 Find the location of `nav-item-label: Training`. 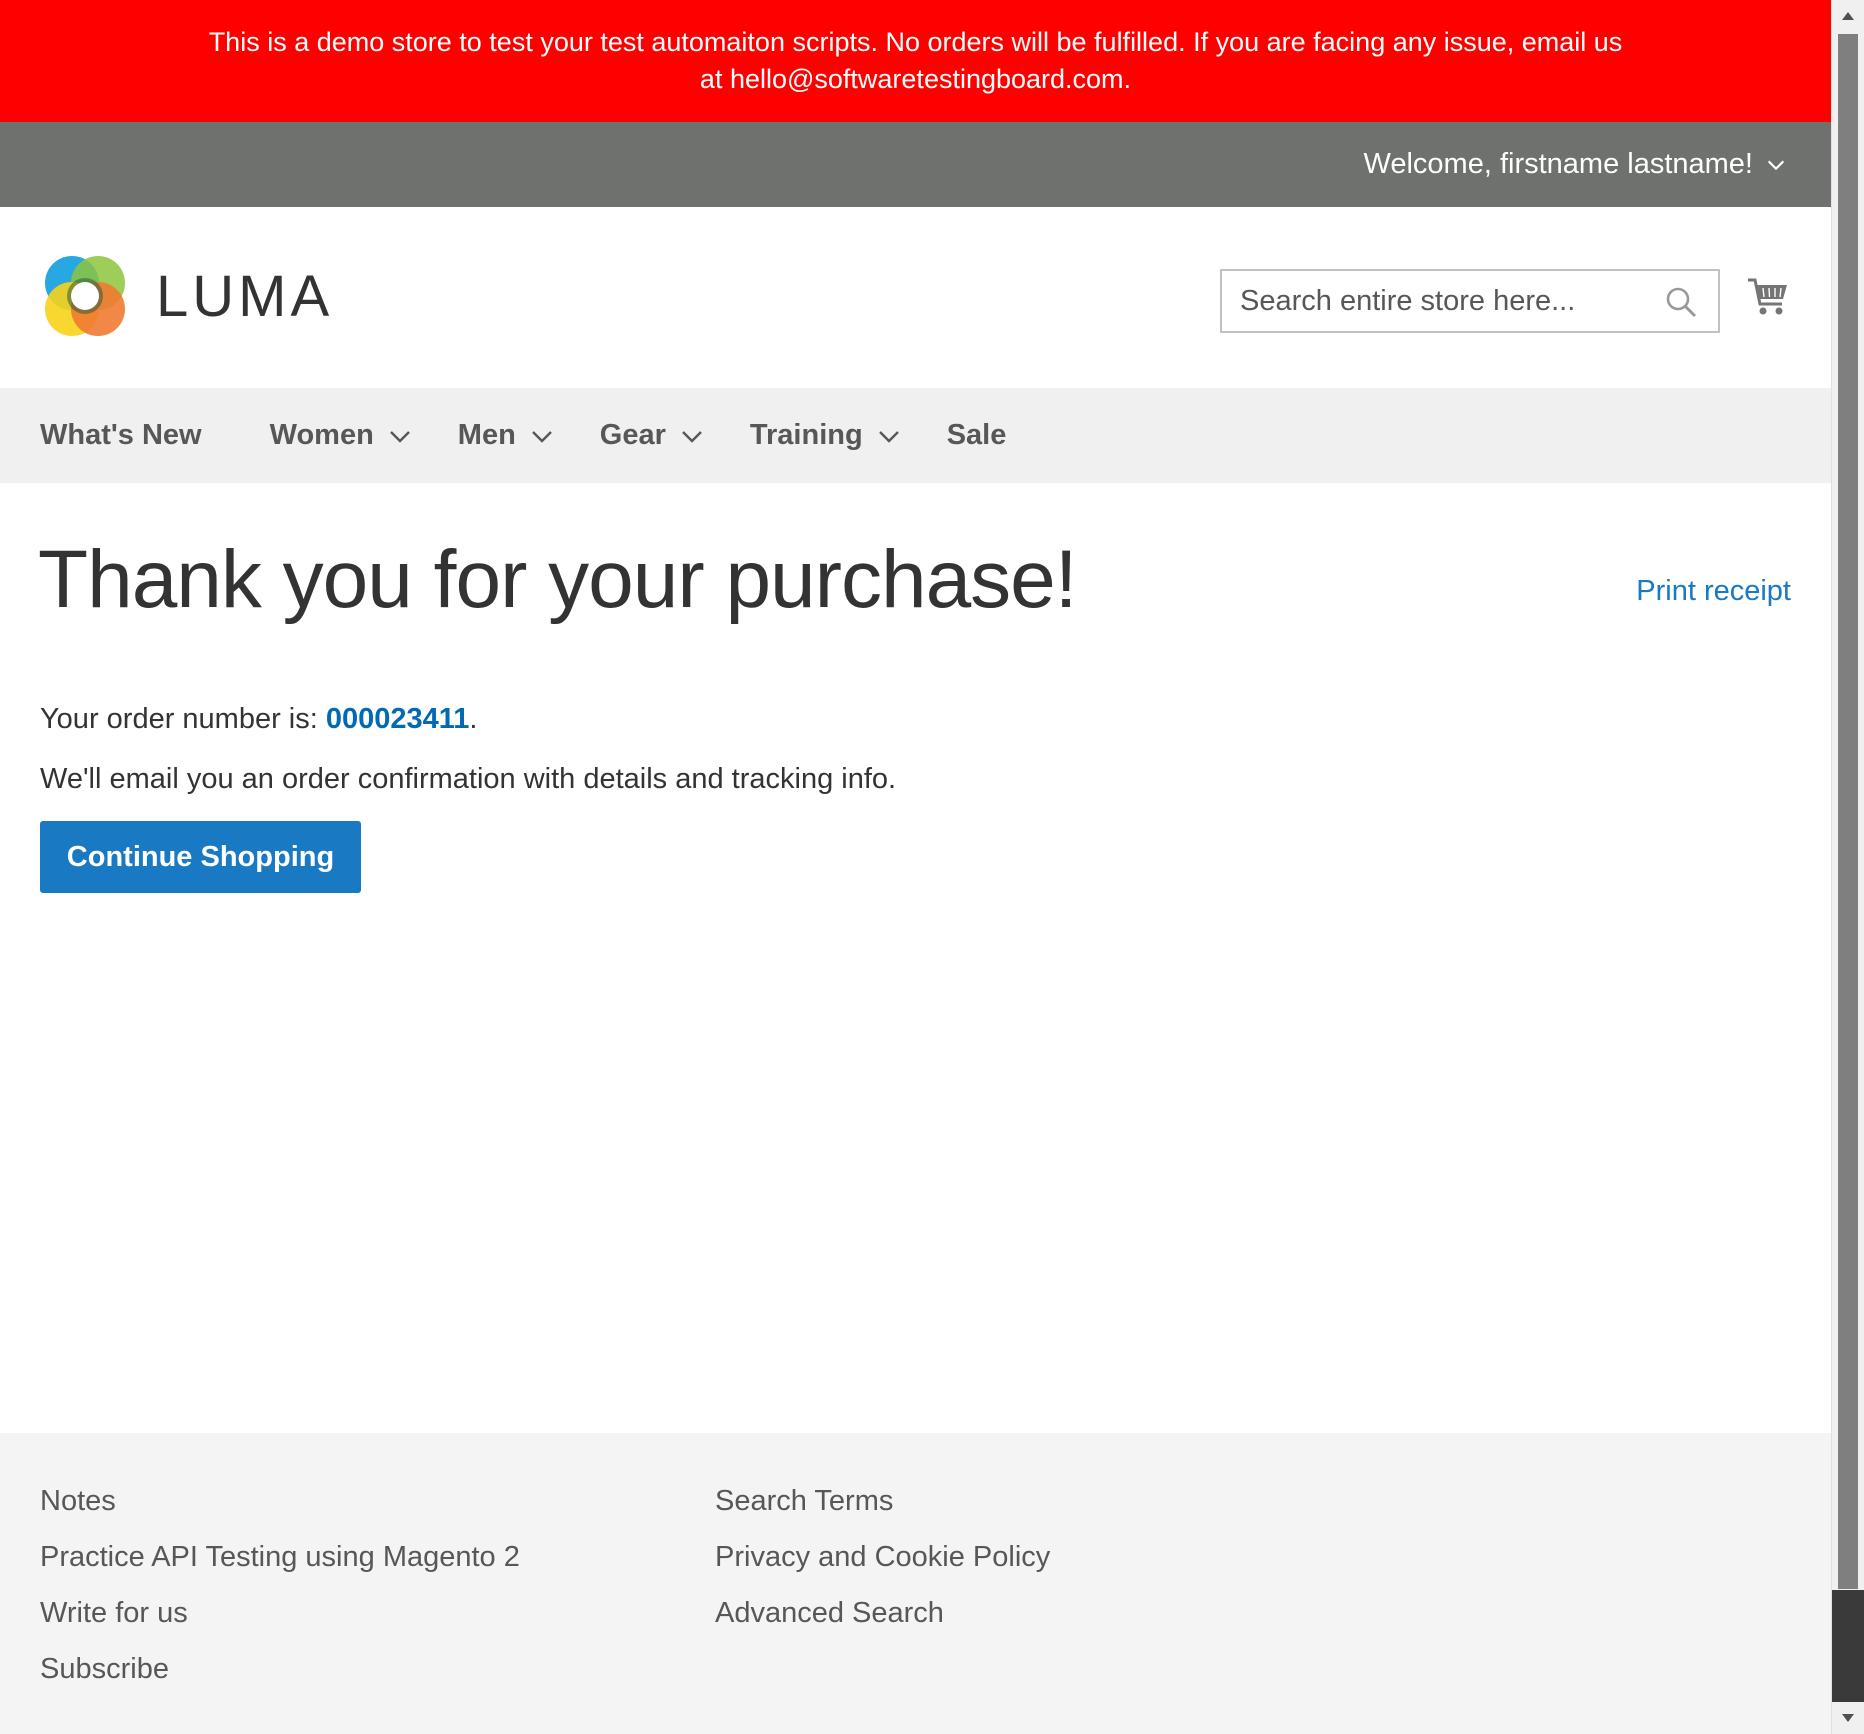

nav-item-label: Training is located at coordinates (806, 435).